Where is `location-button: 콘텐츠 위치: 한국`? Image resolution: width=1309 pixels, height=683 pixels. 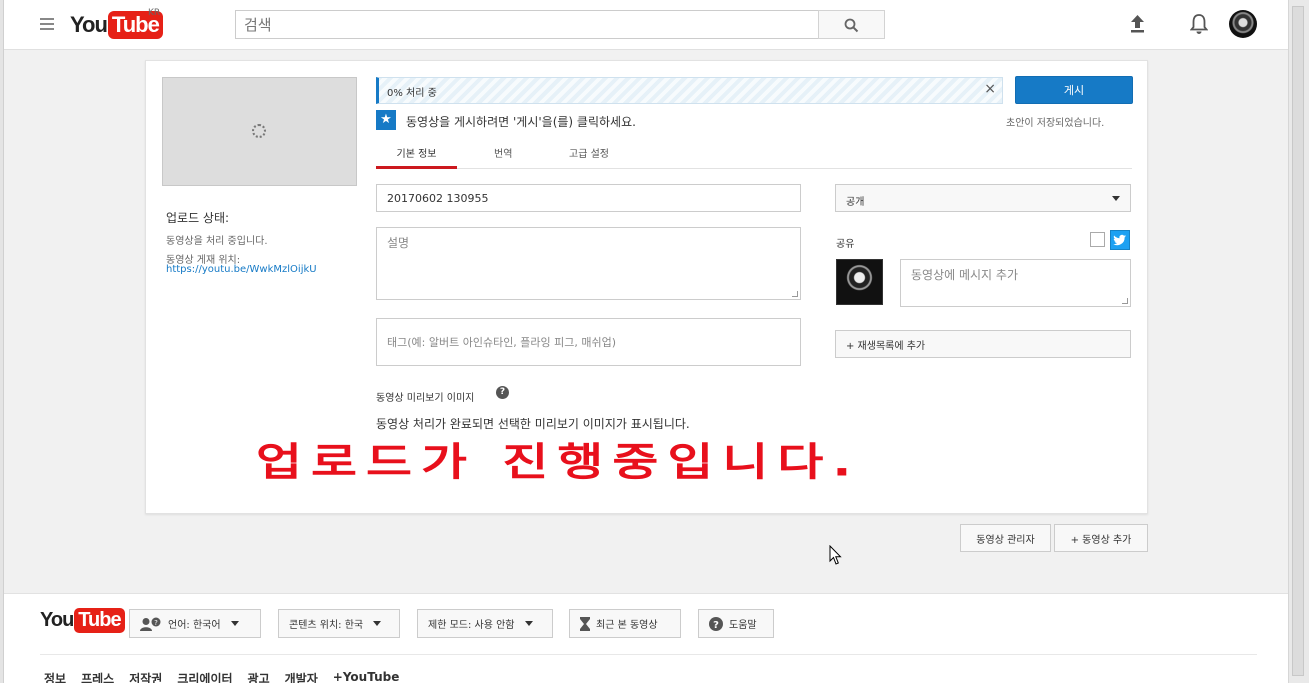 location-button: 콘텐츠 위치: 한국 is located at coordinates (339, 623).